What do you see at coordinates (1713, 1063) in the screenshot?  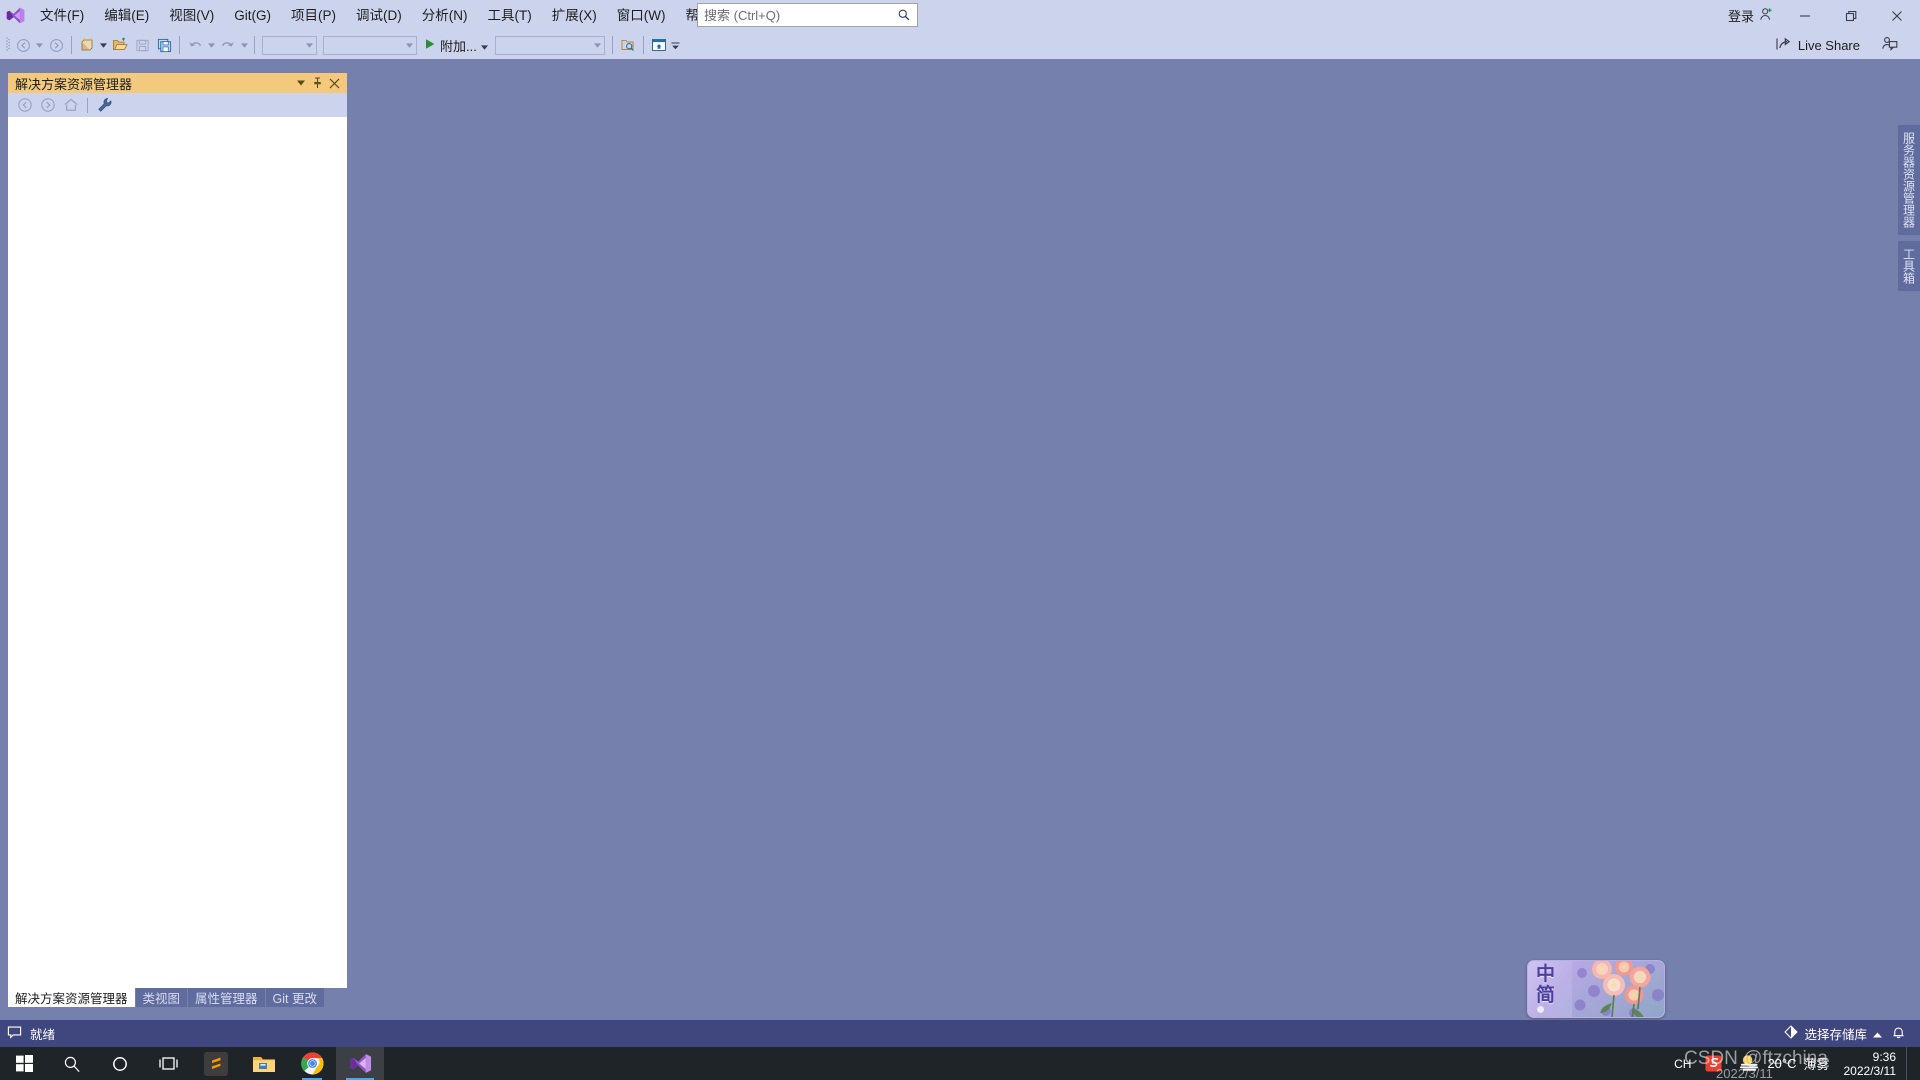 I see `sogou-ime-tray-icon` at bounding box center [1713, 1063].